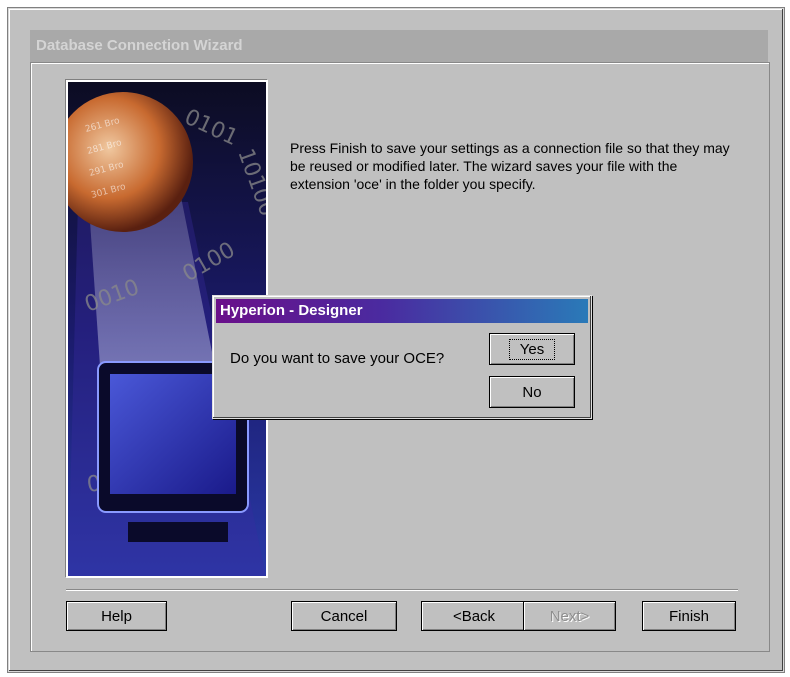 The image size is (790, 677). I want to click on button-separator, so click(402, 590).